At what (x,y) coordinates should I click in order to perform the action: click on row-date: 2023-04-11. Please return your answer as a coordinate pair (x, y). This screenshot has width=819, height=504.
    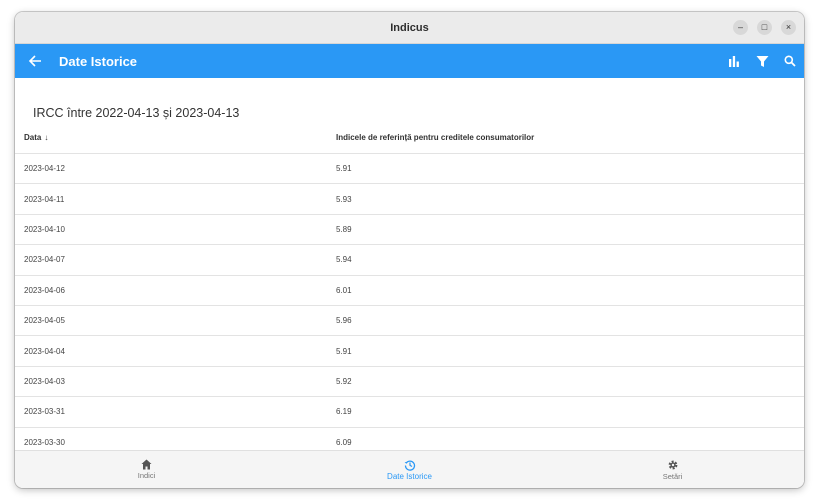
    Looking at the image, I should click on (44, 199).